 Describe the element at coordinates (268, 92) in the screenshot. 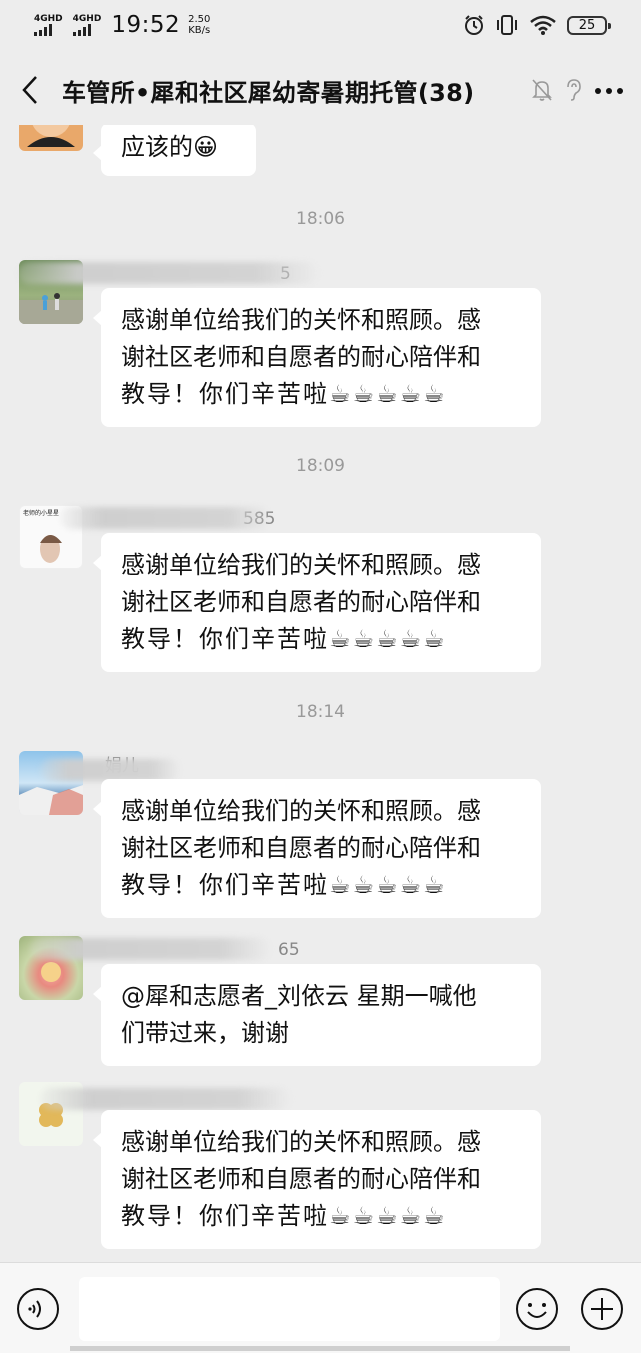

I see `chat-title: 车管所•犀和社区犀幼寄暑期托管(38)` at that location.